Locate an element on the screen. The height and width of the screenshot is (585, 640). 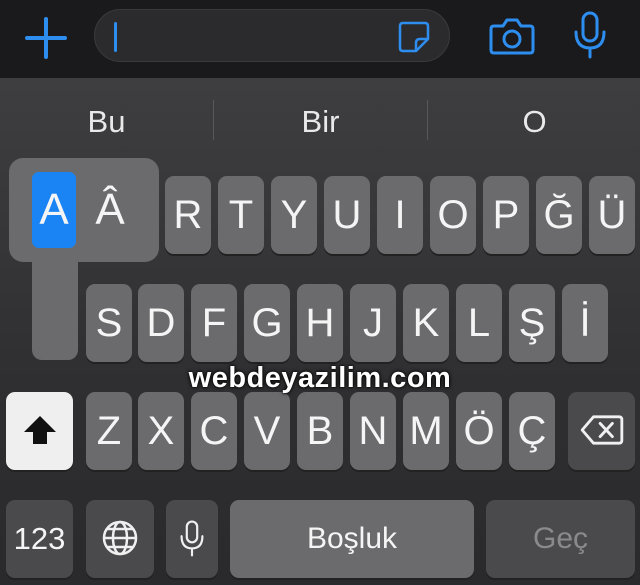
text-caret is located at coordinates (115, 37).